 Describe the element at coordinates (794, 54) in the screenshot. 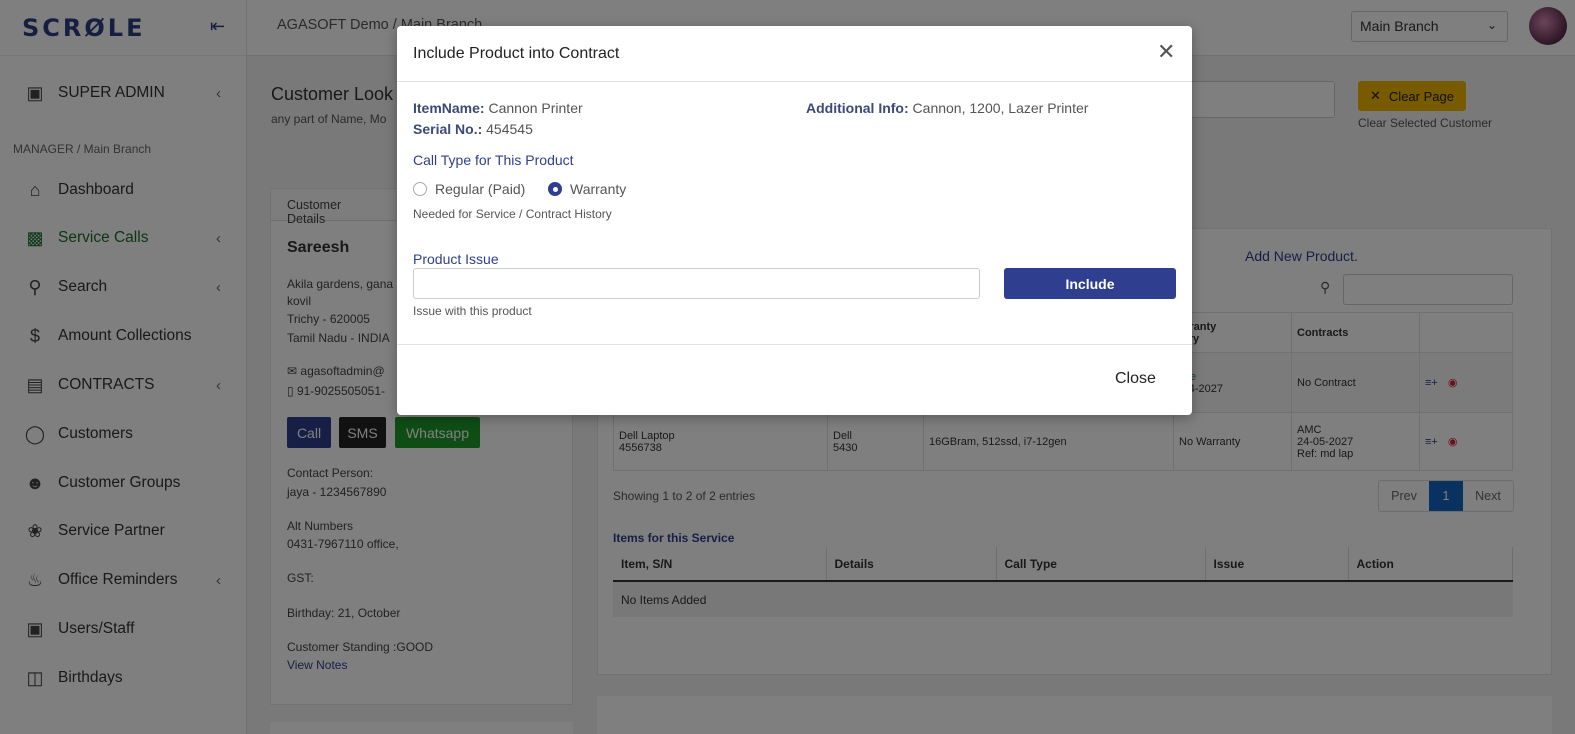

I see `modal-header: Include Product into Contract ✕` at that location.